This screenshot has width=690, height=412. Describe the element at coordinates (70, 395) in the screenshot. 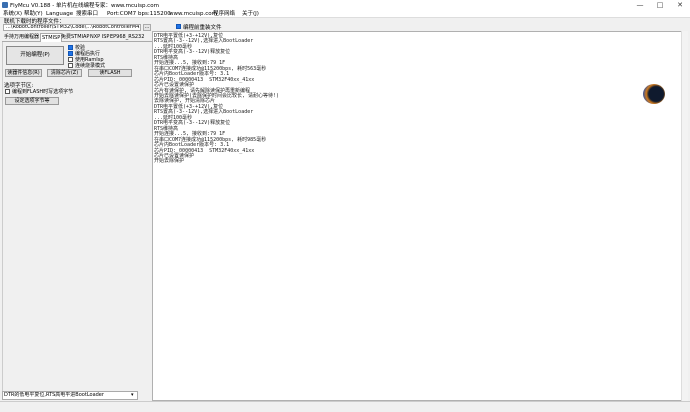

I see `reset-mode-combo: DTR的低电平复位,RTS高电平进BootLoader` at that location.